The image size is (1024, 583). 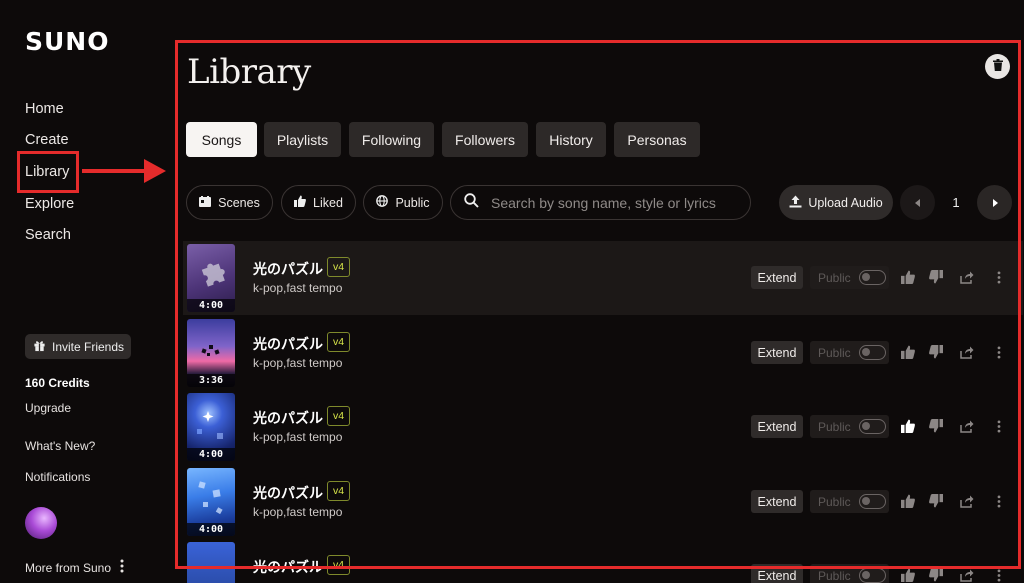 I want to click on annotation-arrow, so click(x=114, y=171).